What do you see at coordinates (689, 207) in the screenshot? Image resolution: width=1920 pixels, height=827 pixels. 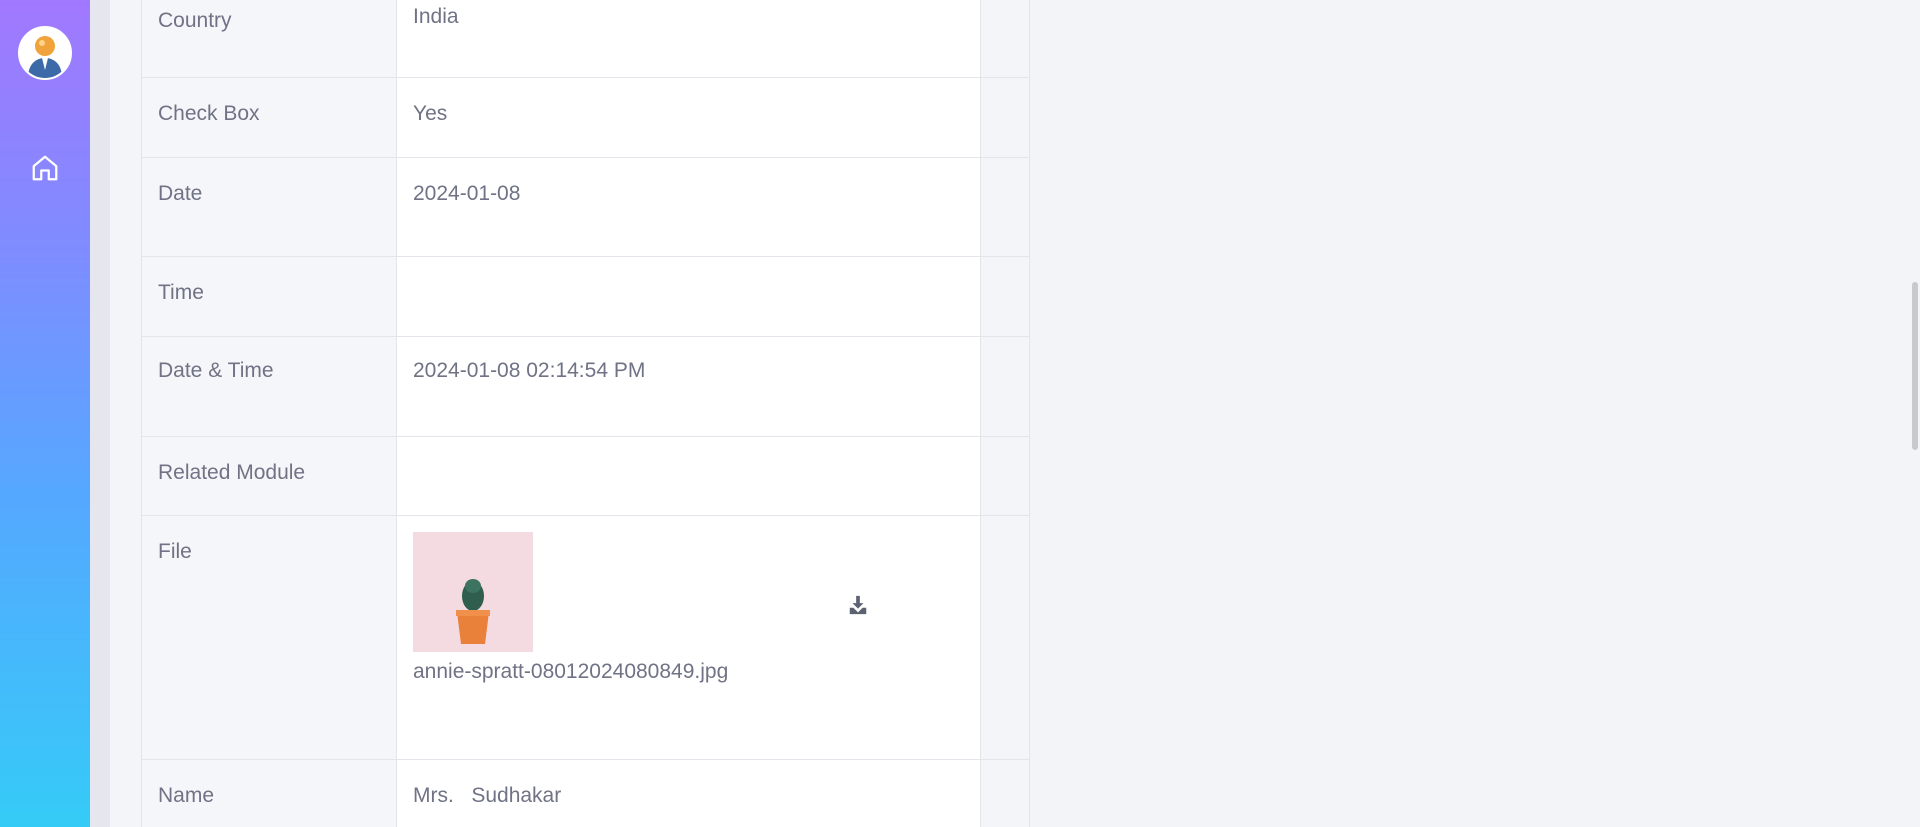 I see `row-value: 2024-01-08` at bounding box center [689, 207].